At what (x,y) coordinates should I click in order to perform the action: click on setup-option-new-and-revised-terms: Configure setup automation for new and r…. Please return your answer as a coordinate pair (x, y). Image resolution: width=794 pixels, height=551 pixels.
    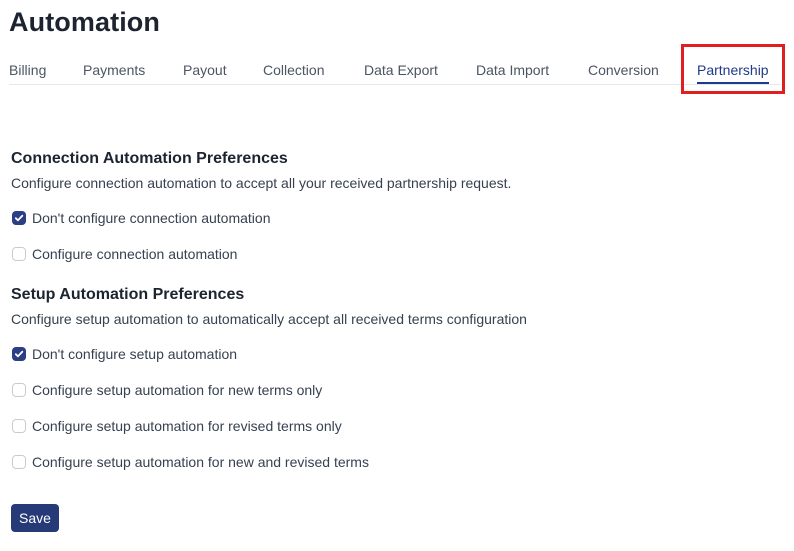
    Looking at the image, I should click on (190, 462).